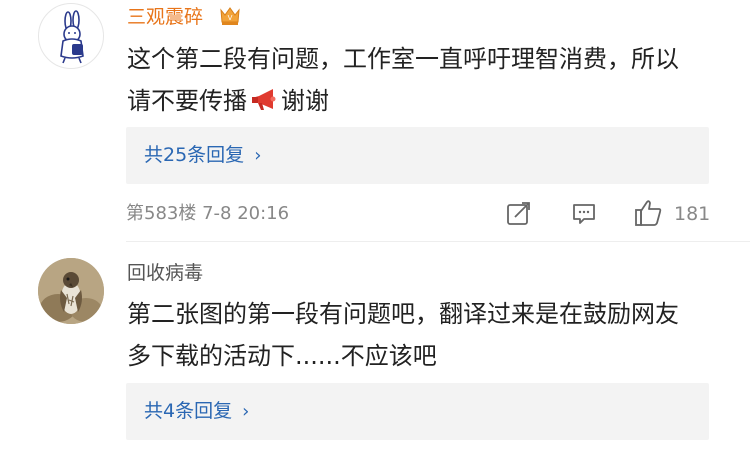 This screenshot has height=461, width=750. What do you see at coordinates (422, 80) in the screenshot?
I see `comment-text: 这个第二段有问题，工作室一直呼吁理智消费，所以 请不要传播` at bounding box center [422, 80].